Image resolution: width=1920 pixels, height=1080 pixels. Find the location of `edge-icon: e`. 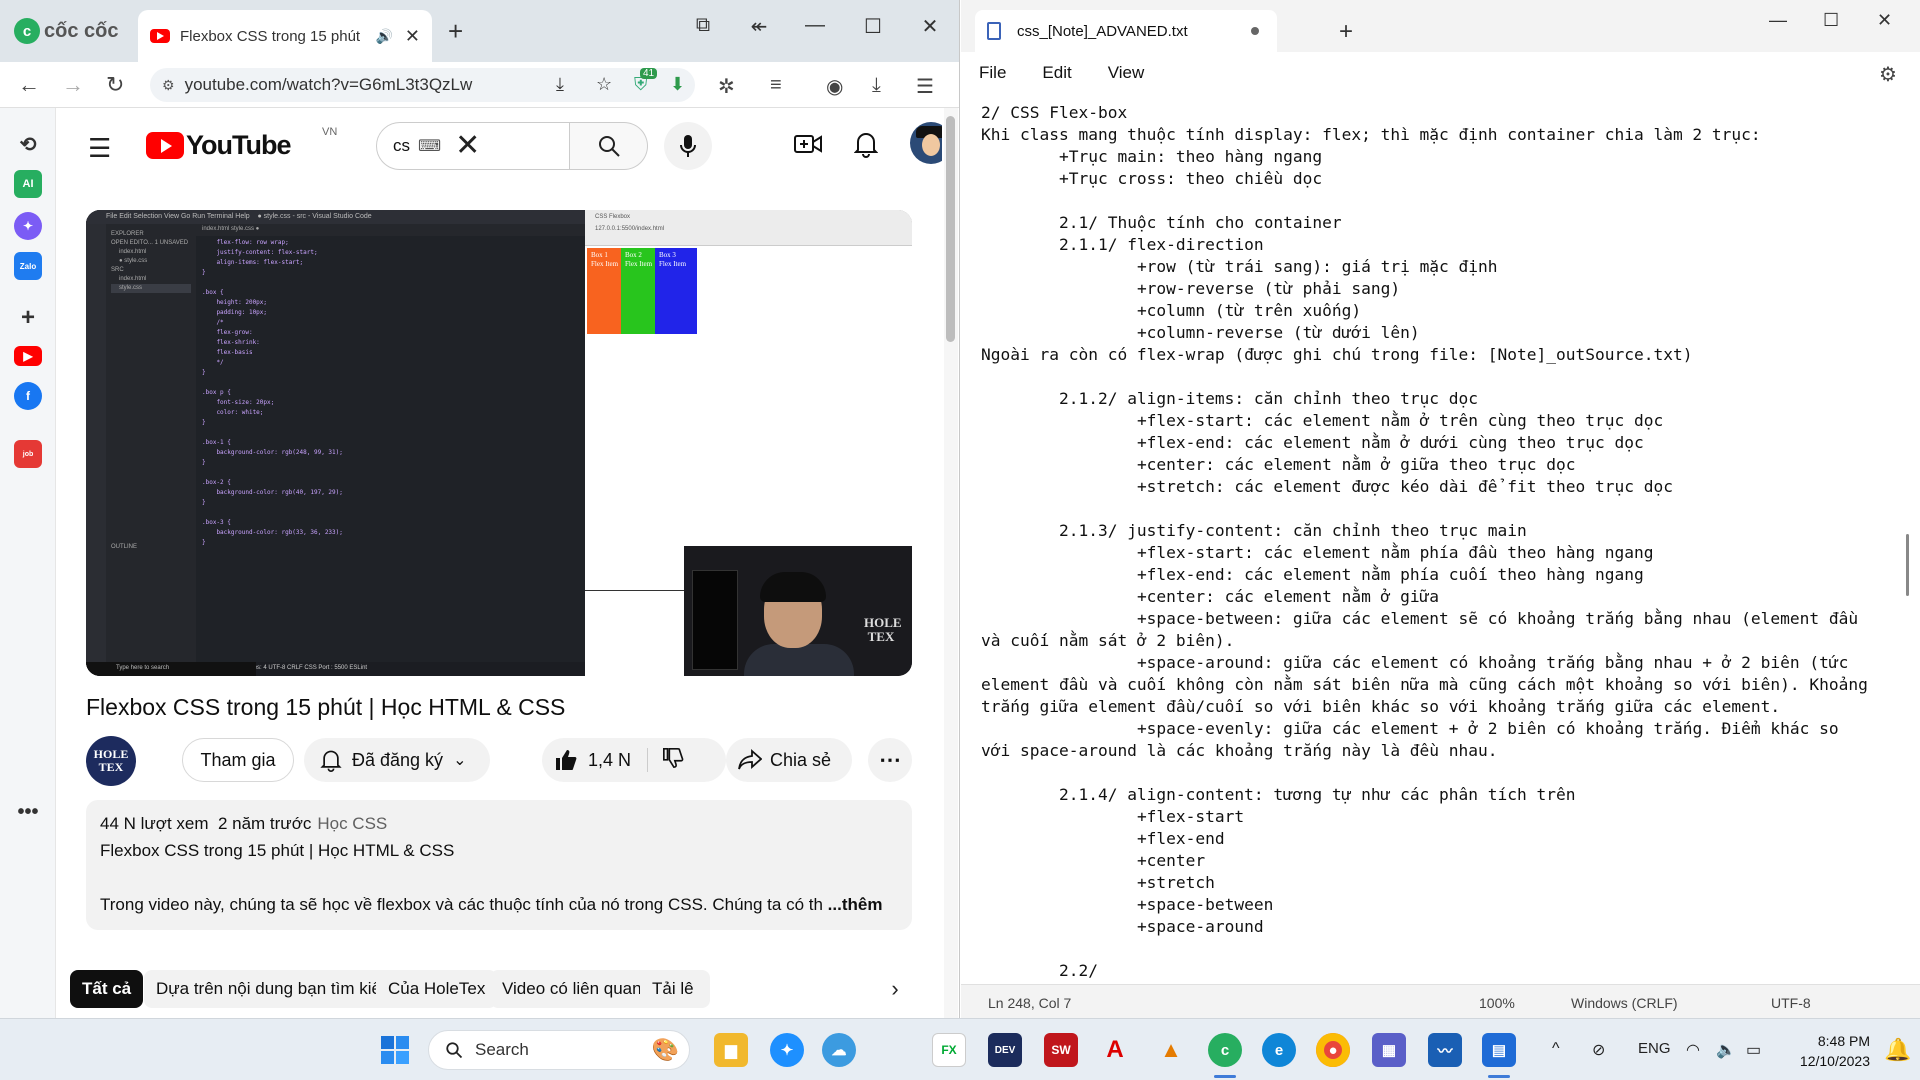

edge-icon: e is located at coordinates (1279, 1050).